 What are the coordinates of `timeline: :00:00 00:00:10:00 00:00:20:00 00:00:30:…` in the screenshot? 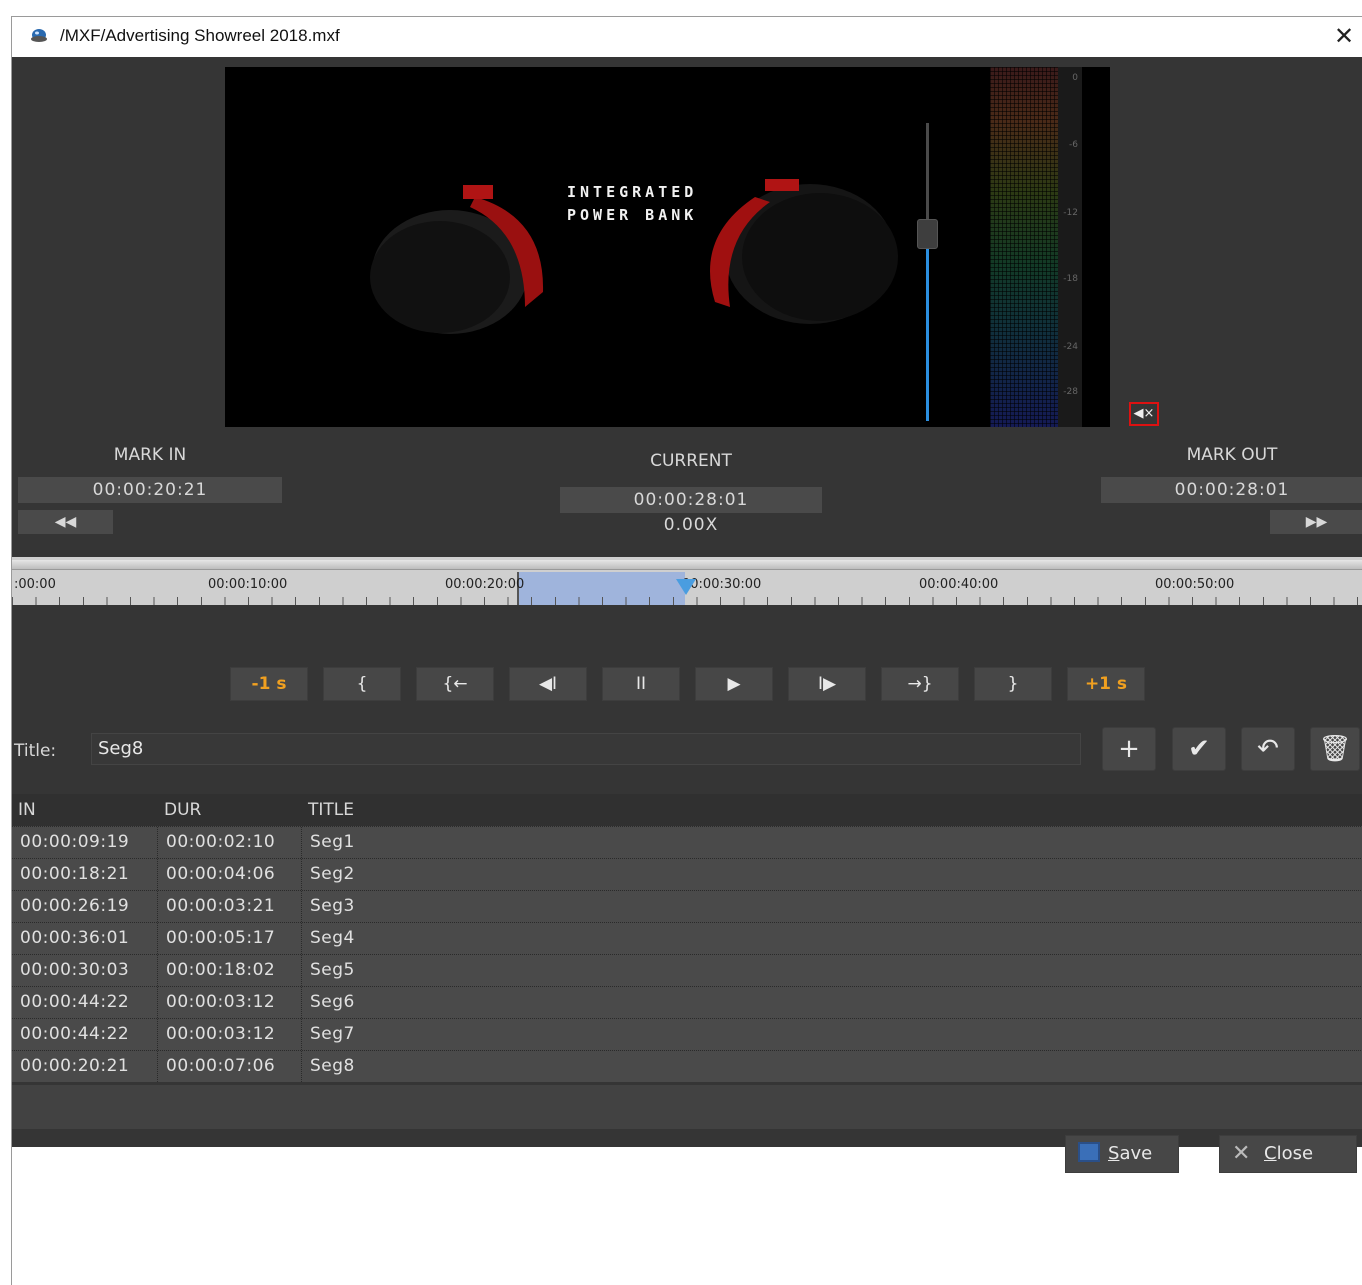 It's located at (687, 581).